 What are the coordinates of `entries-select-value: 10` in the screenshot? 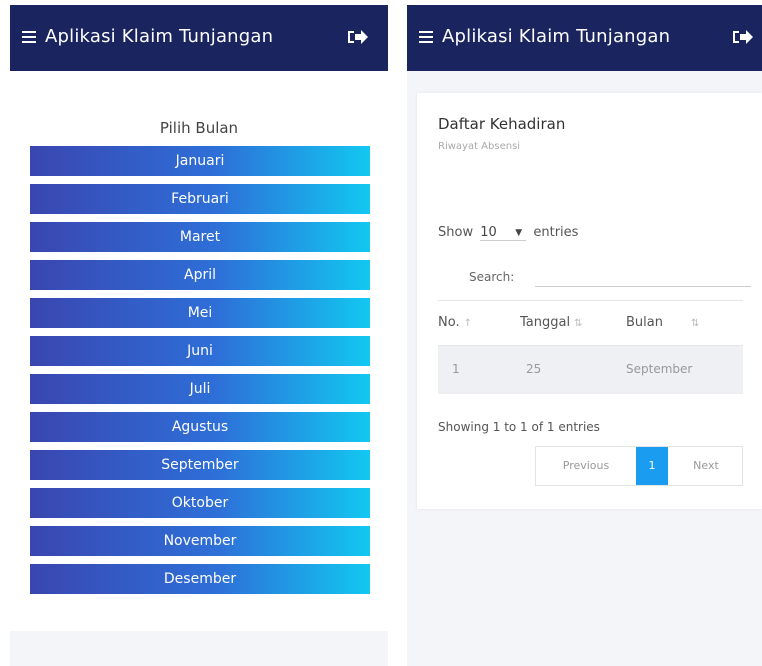 It's located at (488, 232).